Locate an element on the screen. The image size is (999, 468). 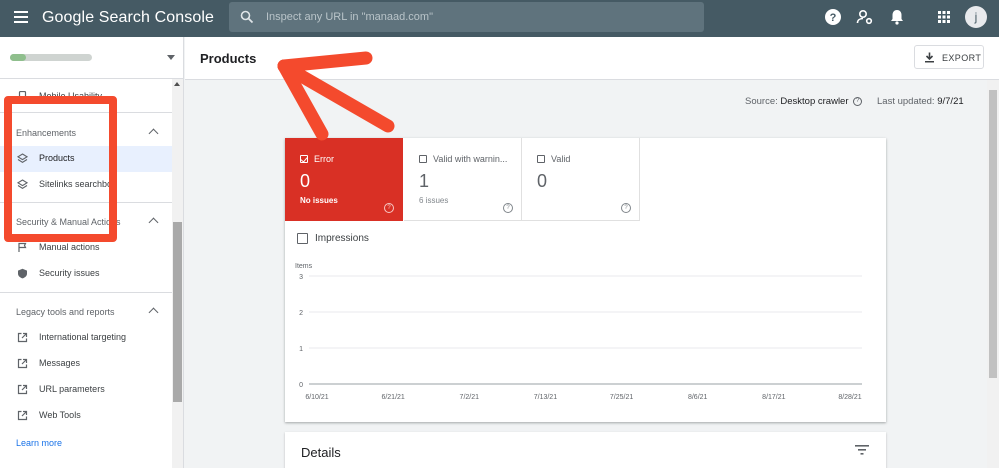
x-tick-label: 8/17/21 is located at coordinates (773, 397).